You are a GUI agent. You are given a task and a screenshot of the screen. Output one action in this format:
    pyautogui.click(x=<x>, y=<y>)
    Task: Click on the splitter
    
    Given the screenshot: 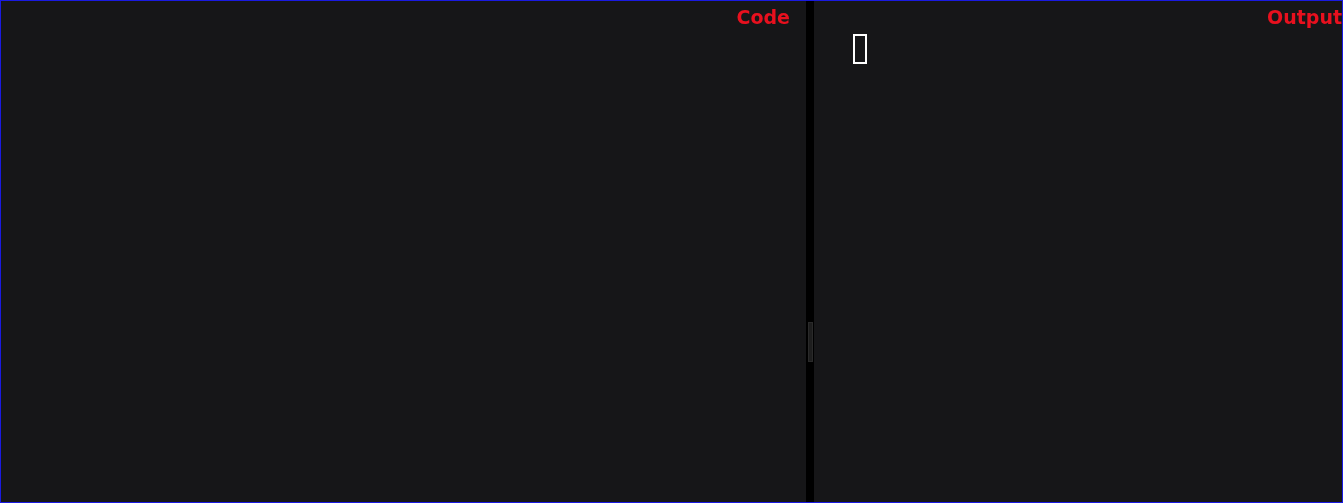 What is the action you would take?
    pyautogui.click(x=810, y=251)
    